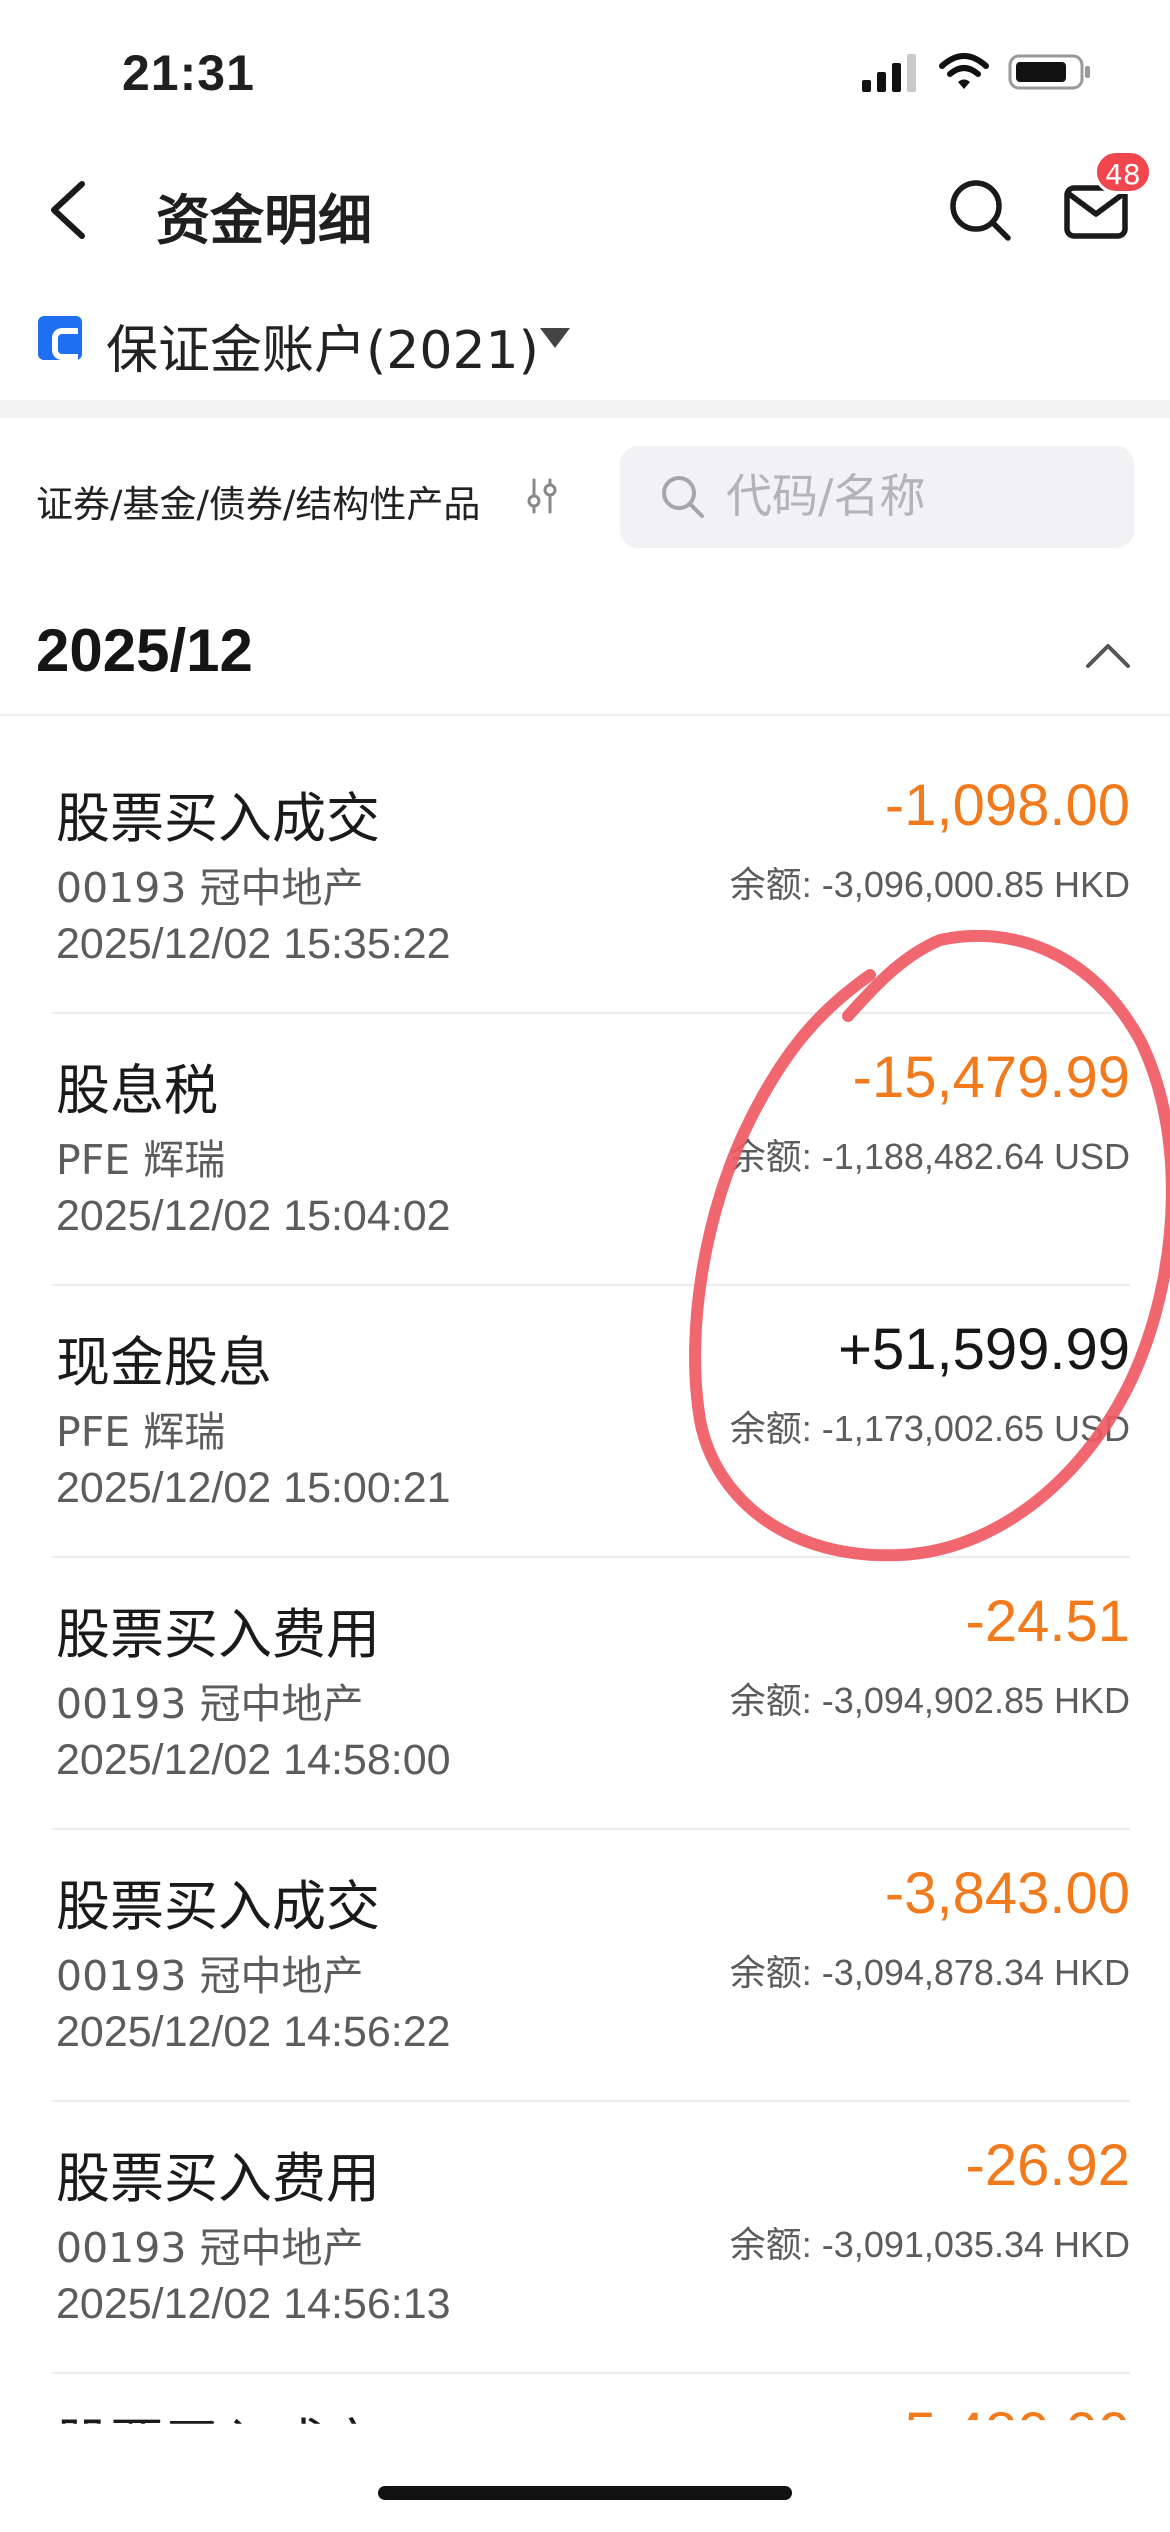  I want to click on transaction-amount: -15,479.99, so click(991, 1077).